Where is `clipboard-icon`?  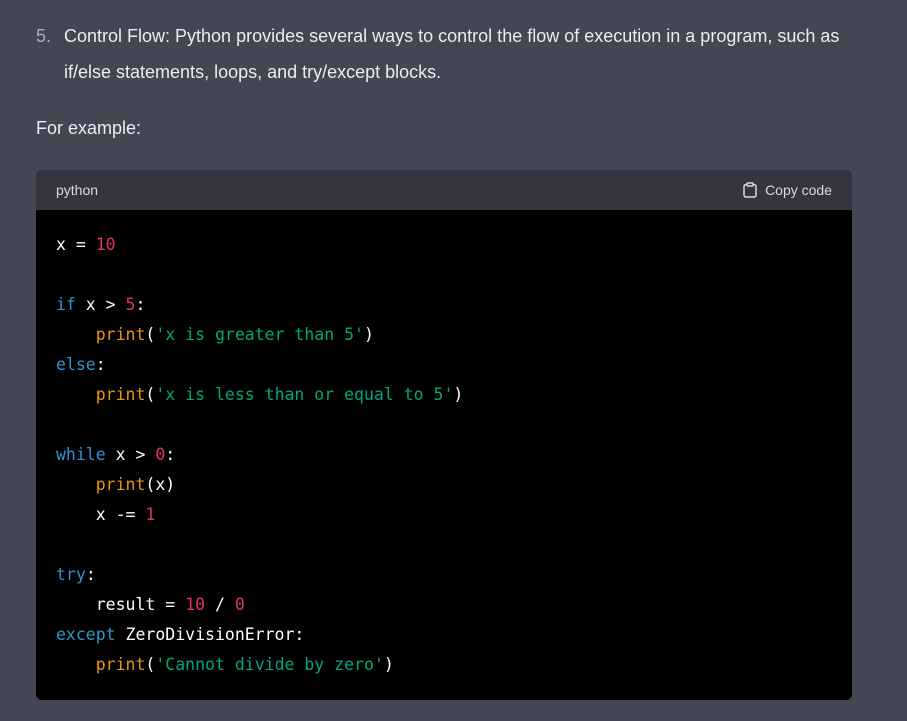 clipboard-icon is located at coordinates (750, 190).